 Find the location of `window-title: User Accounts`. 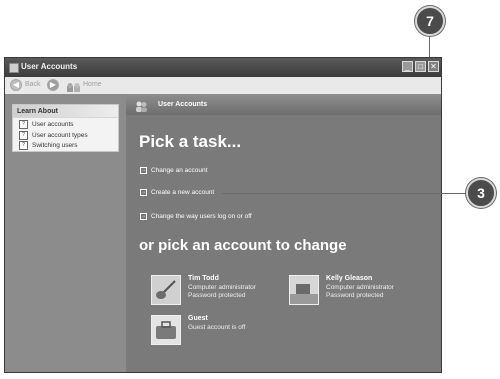

window-title: User Accounts is located at coordinates (49, 66).